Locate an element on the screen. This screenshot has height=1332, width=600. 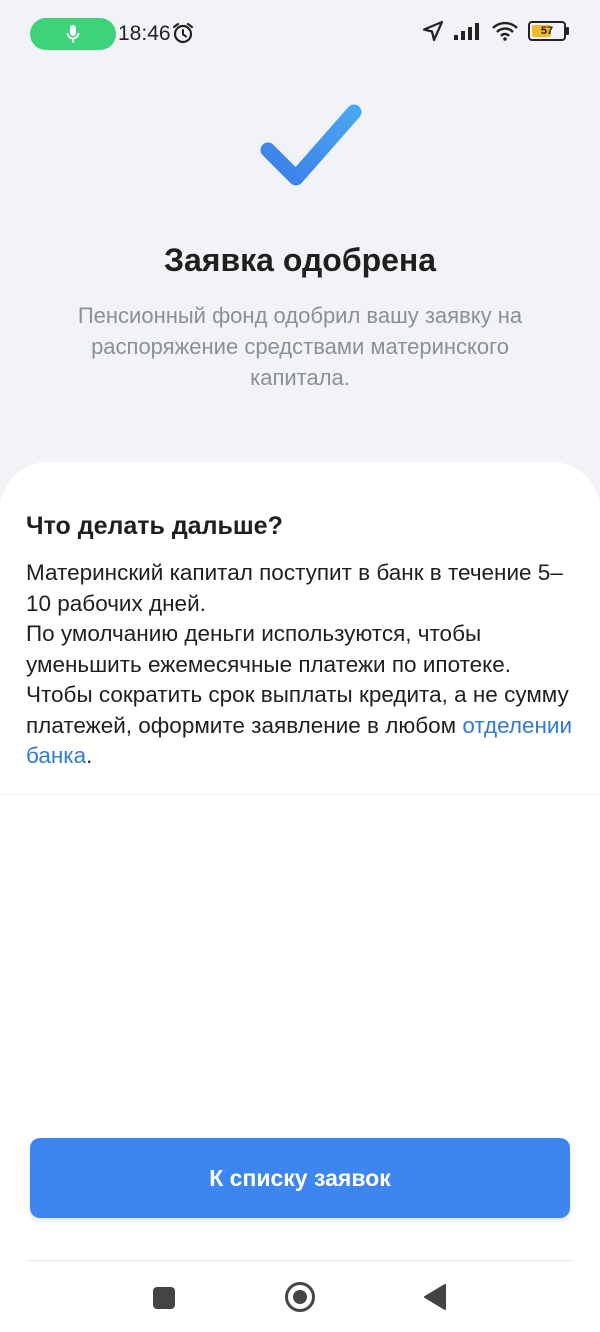
status-time: 18:46 is located at coordinates (144, 33).